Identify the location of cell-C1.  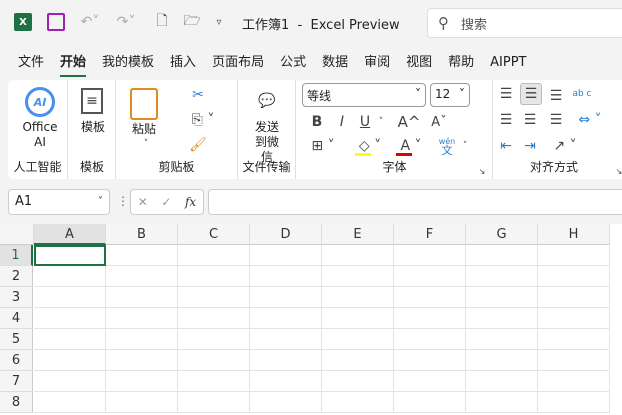
(214, 255).